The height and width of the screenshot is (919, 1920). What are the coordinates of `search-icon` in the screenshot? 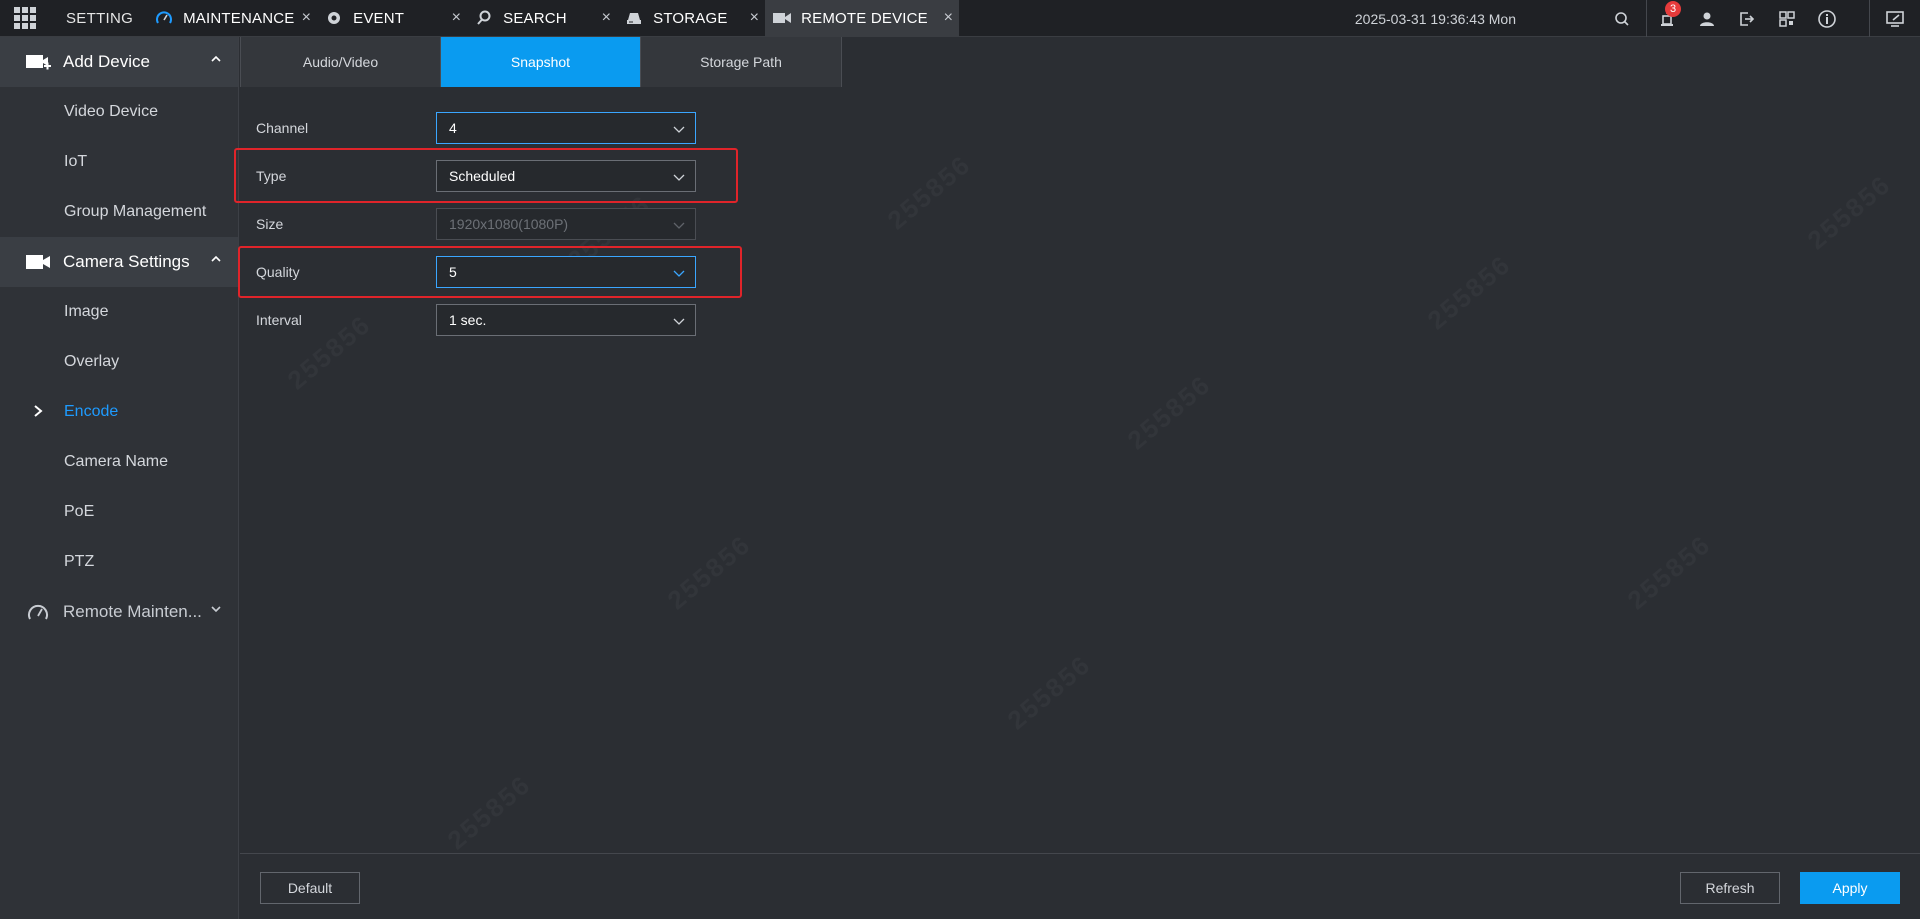 It's located at (1622, 18).